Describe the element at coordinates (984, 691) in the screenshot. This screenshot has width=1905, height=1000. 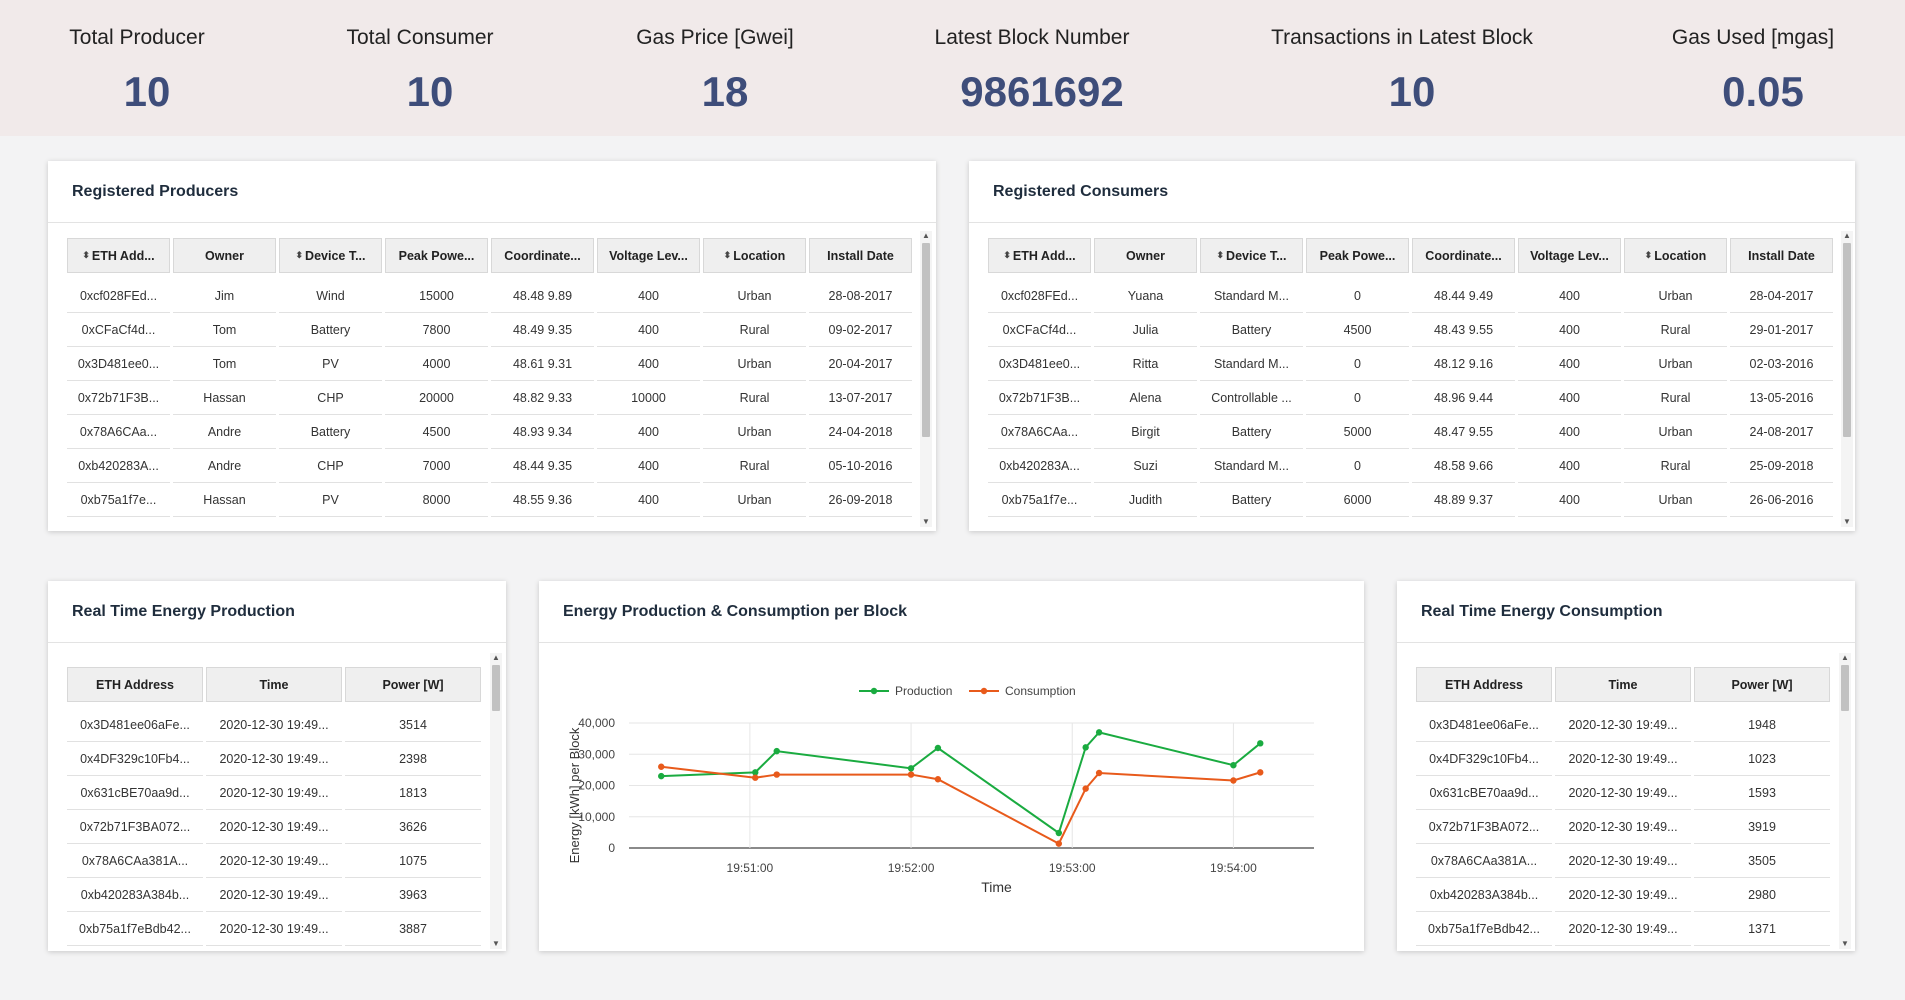
I see `legend-marker-consumption` at that location.